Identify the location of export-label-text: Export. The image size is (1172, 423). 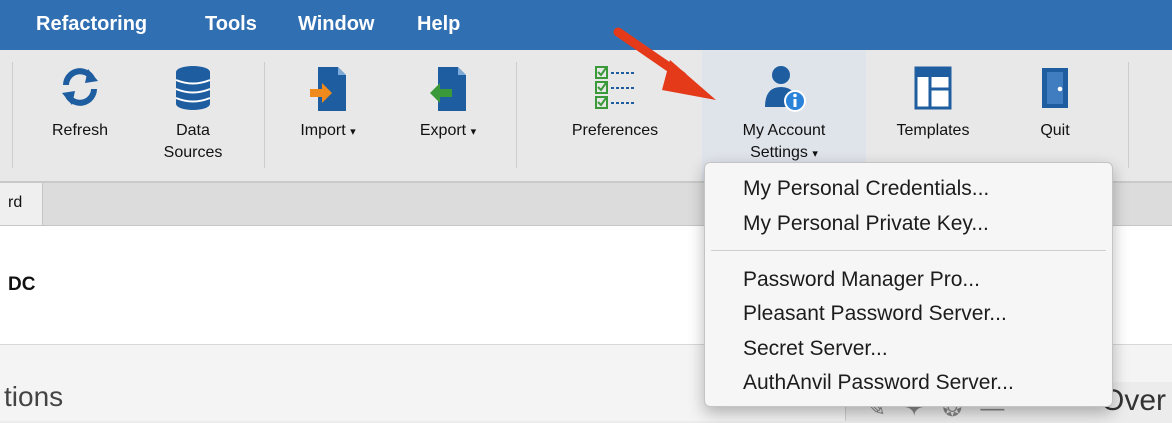
(443, 130).